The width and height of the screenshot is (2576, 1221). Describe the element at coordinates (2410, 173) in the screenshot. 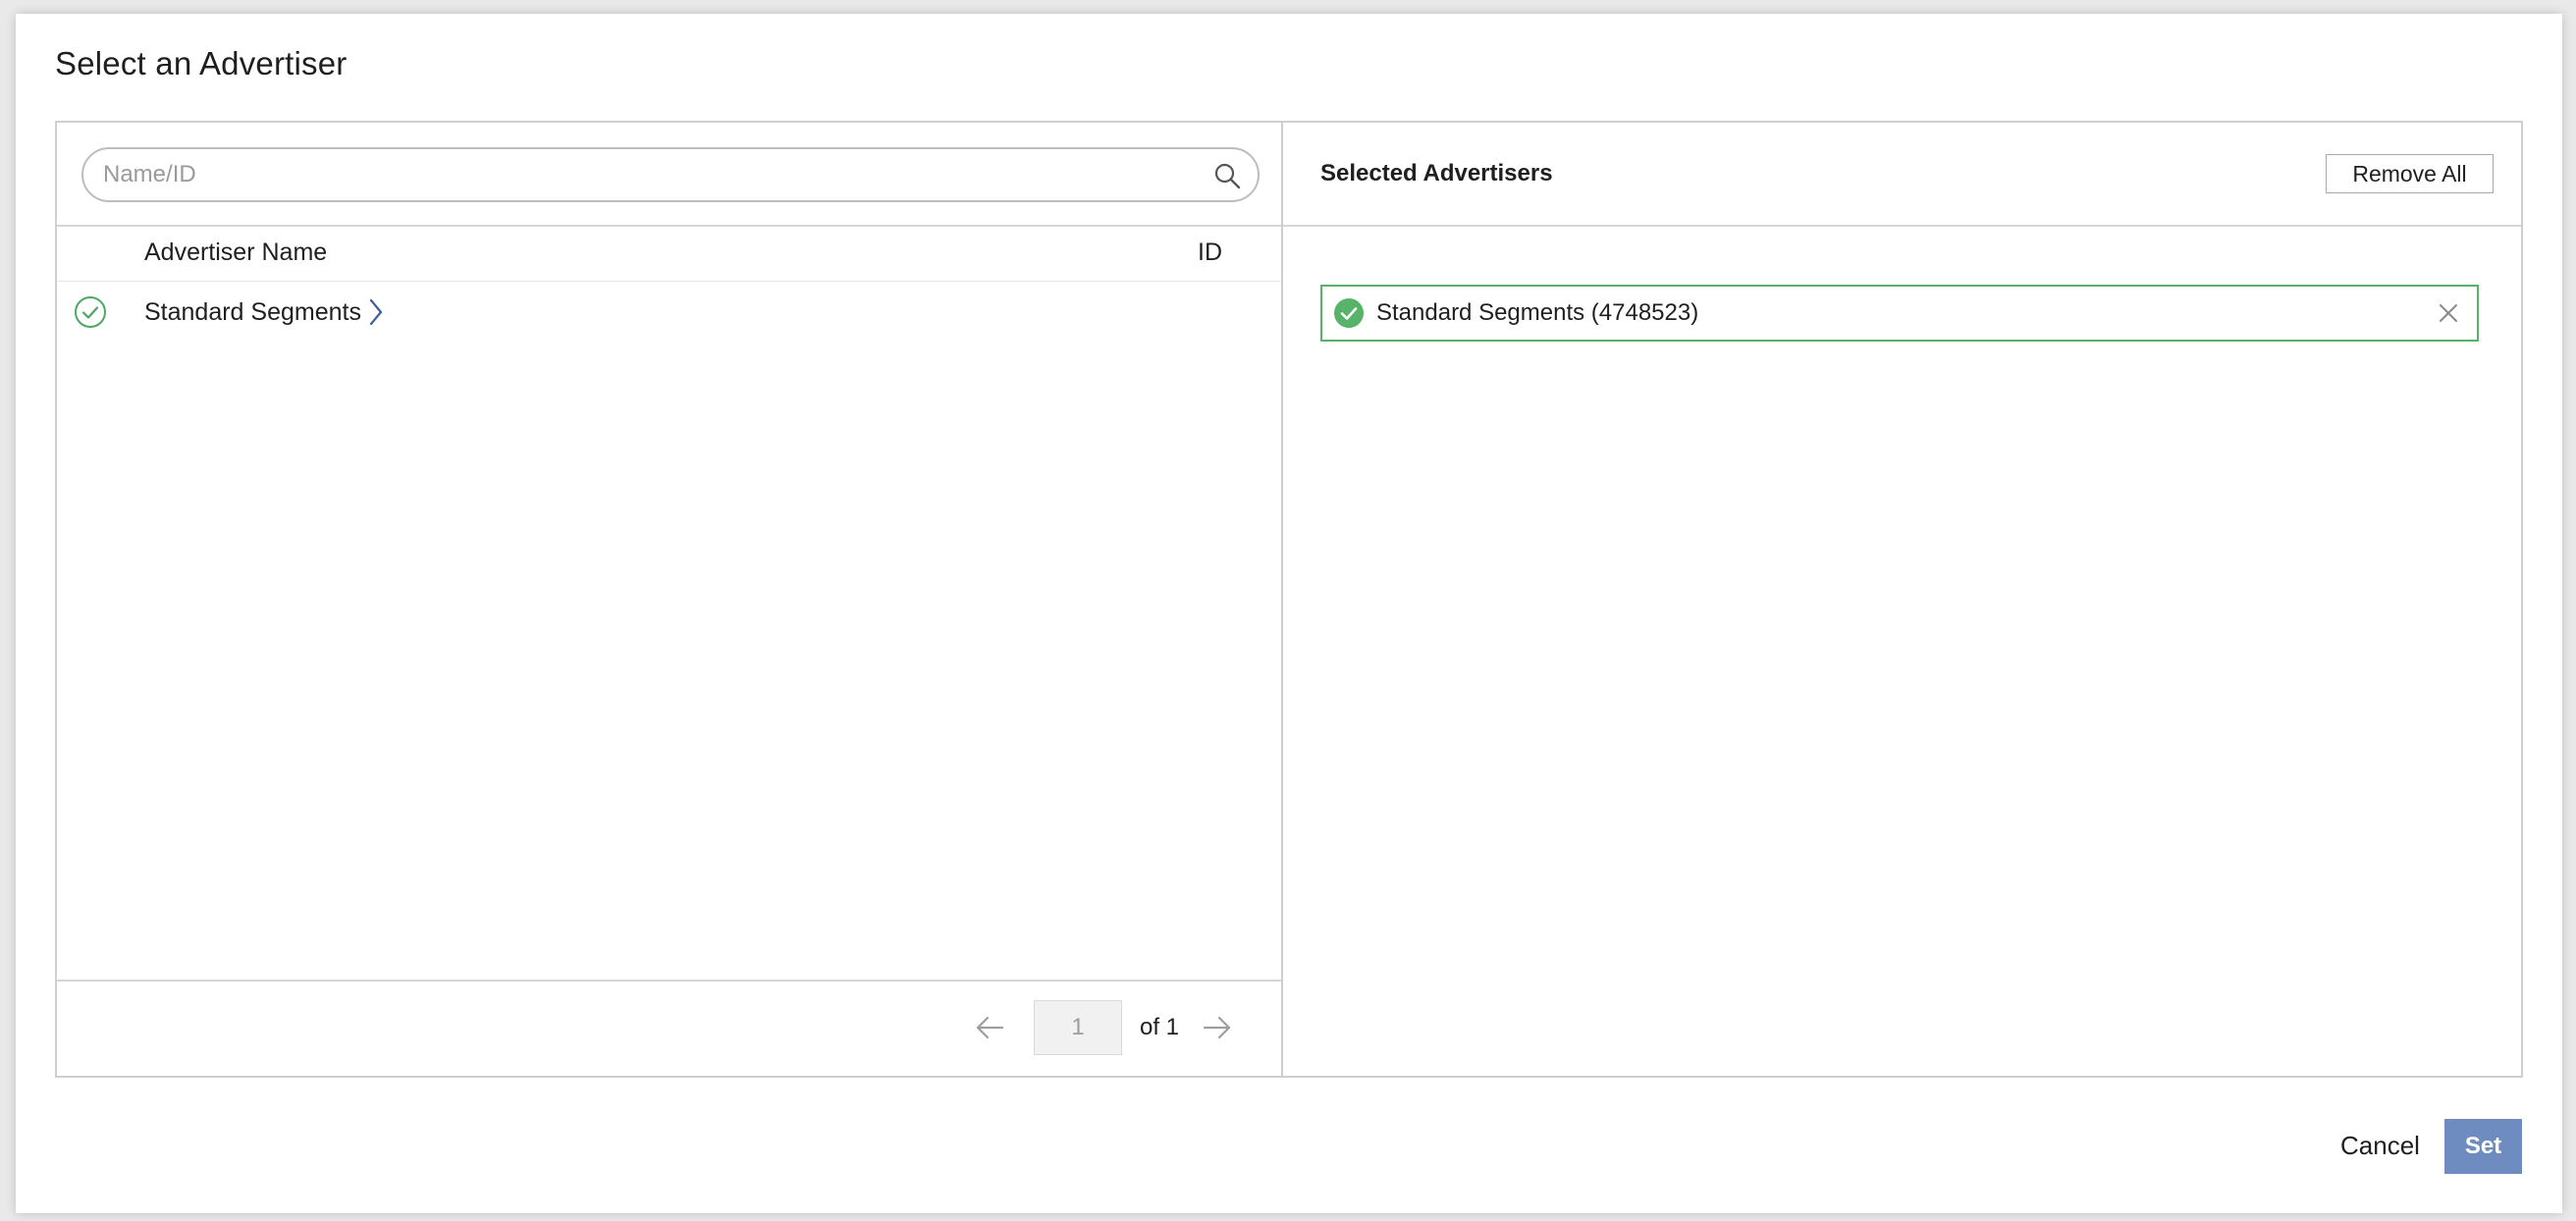

I see `remove-all-button: Remove All` at that location.